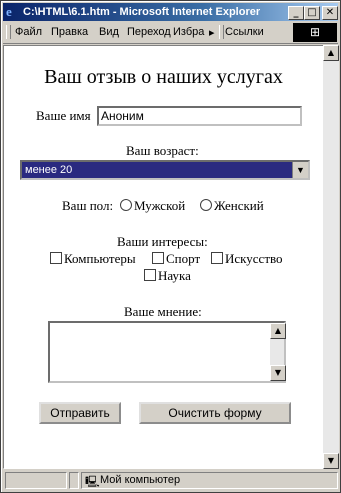 The width and height of the screenshot is (341, 493). Describe the element at coordinates (92, 482) in the screenshot. I see `computer-icon: 🖳` at that location.